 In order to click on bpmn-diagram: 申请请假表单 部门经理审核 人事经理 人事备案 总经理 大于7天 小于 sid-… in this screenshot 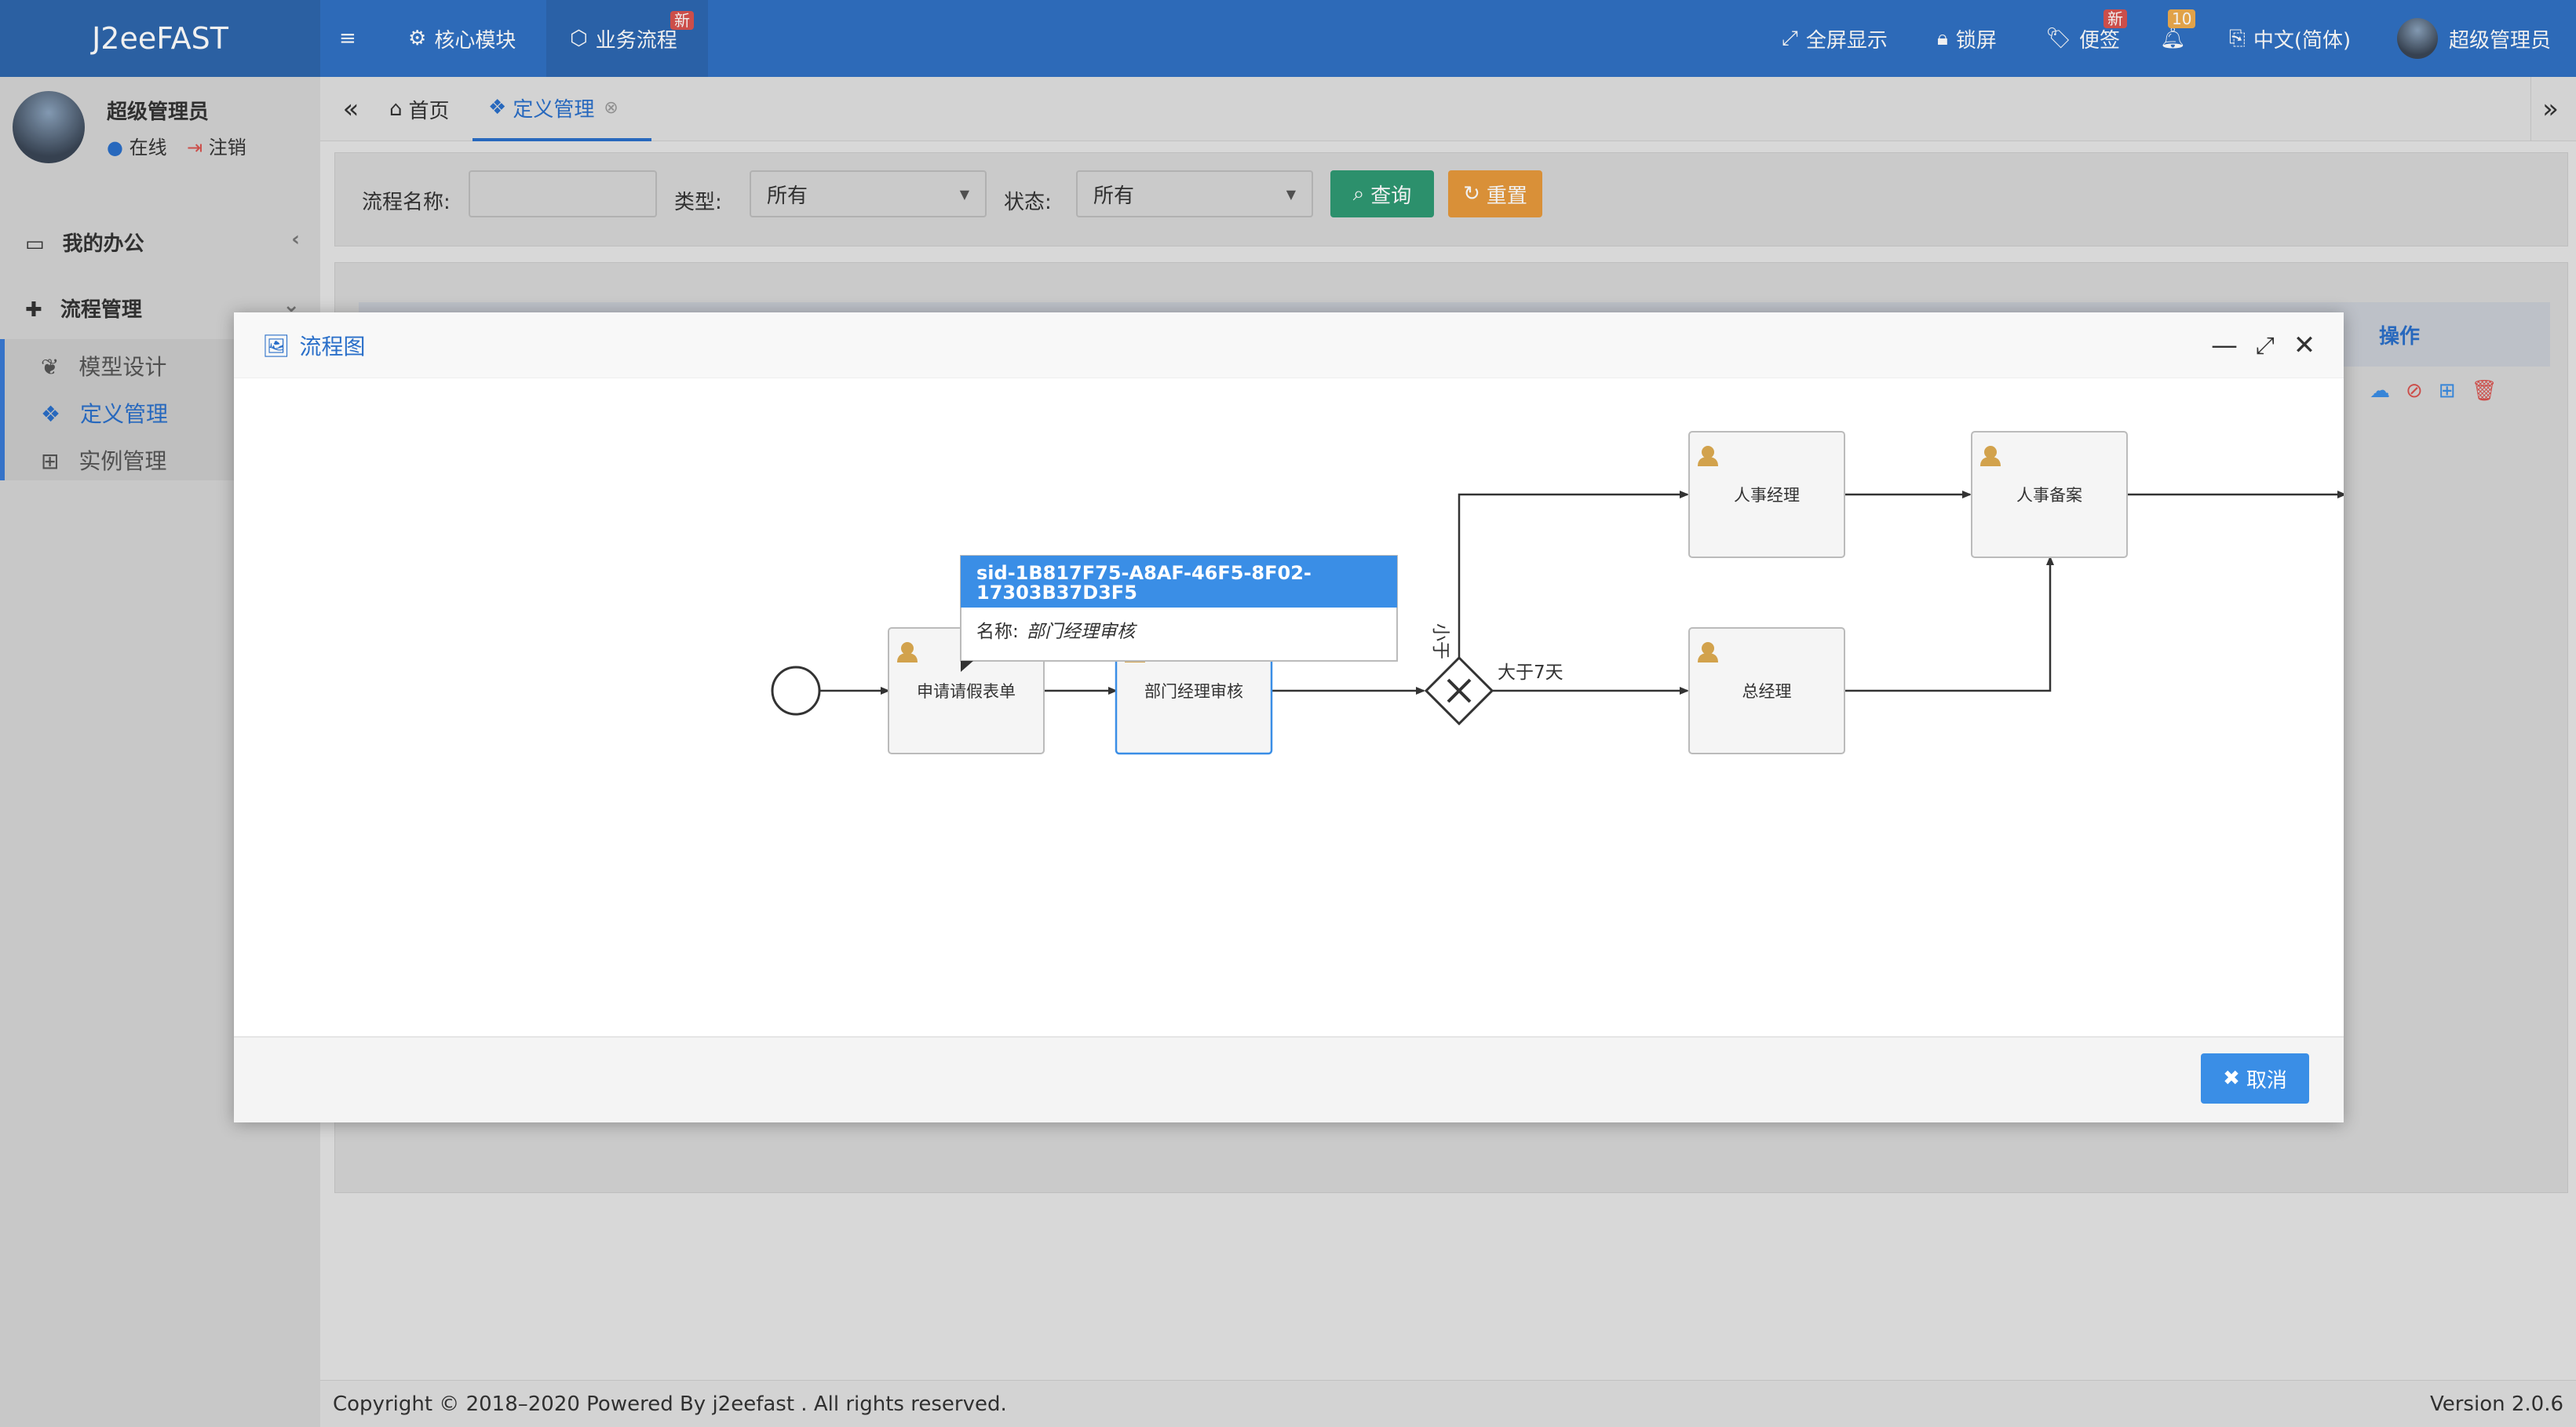, I will do `click(1557, 593)`.